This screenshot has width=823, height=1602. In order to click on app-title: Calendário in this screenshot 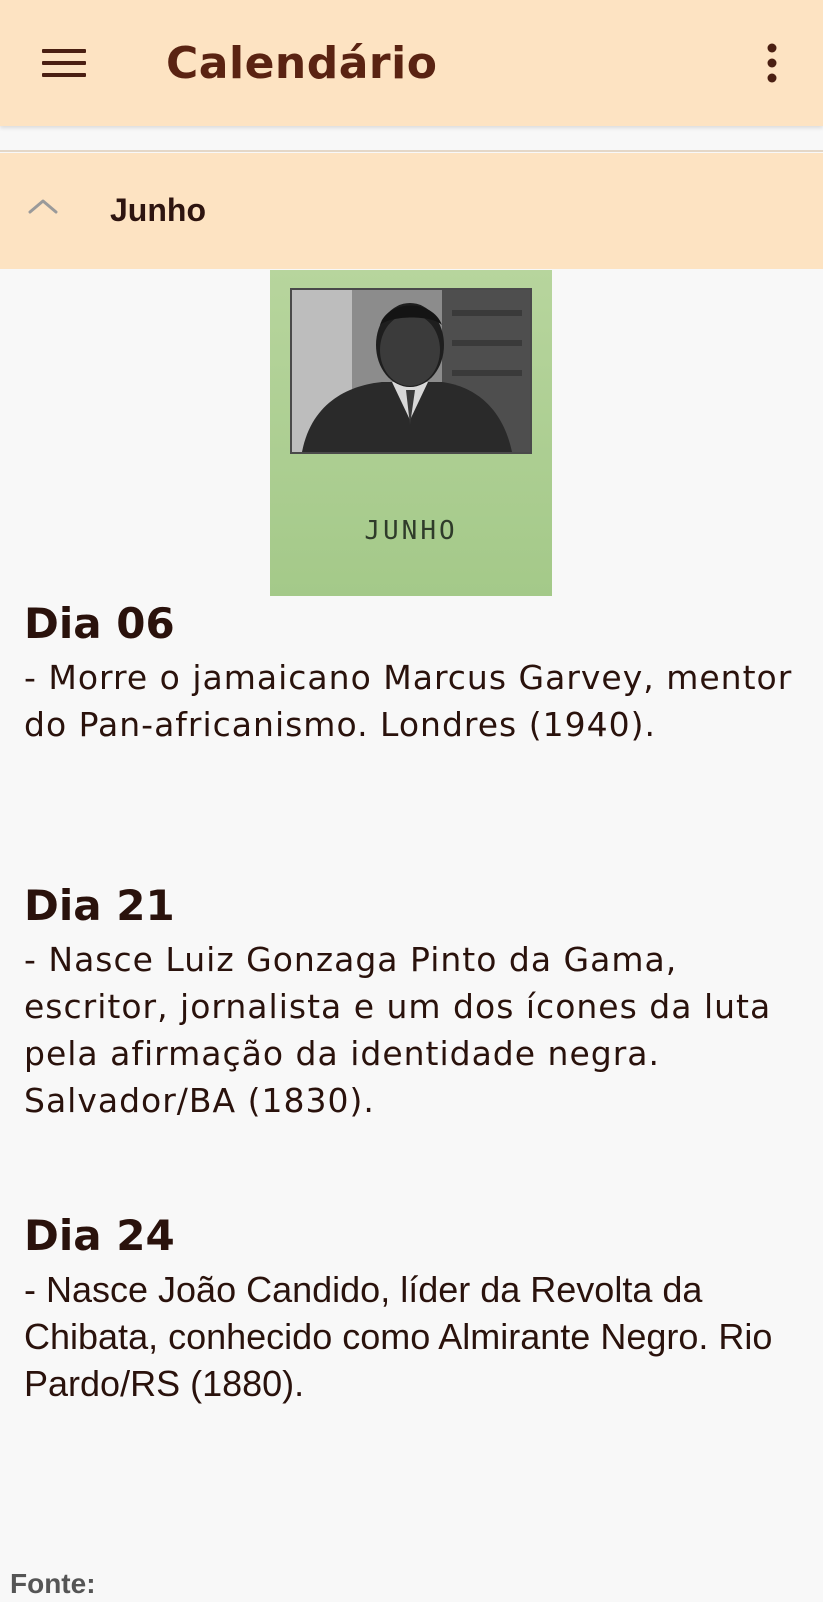, I will do `click(302, 63)`.